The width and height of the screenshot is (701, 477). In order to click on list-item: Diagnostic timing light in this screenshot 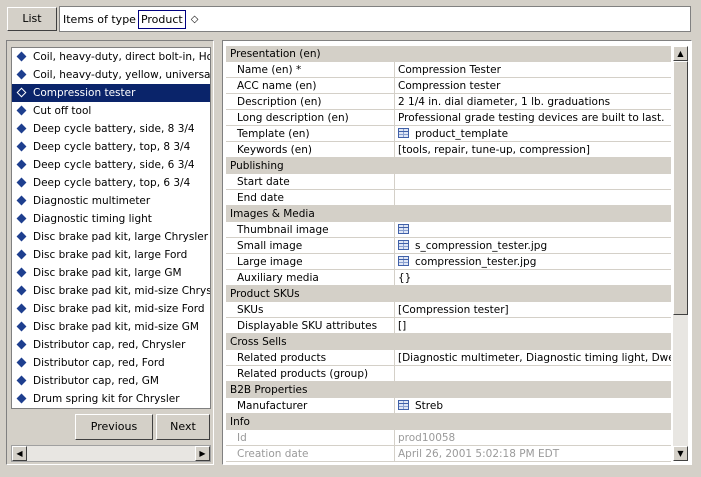, I will do `click(111, 219)`.